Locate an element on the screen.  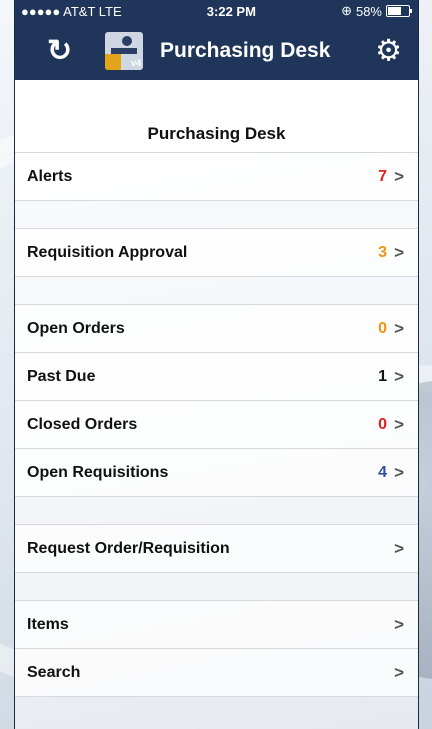
menu-item-label: Alerts is located at coordinates (50, 176).